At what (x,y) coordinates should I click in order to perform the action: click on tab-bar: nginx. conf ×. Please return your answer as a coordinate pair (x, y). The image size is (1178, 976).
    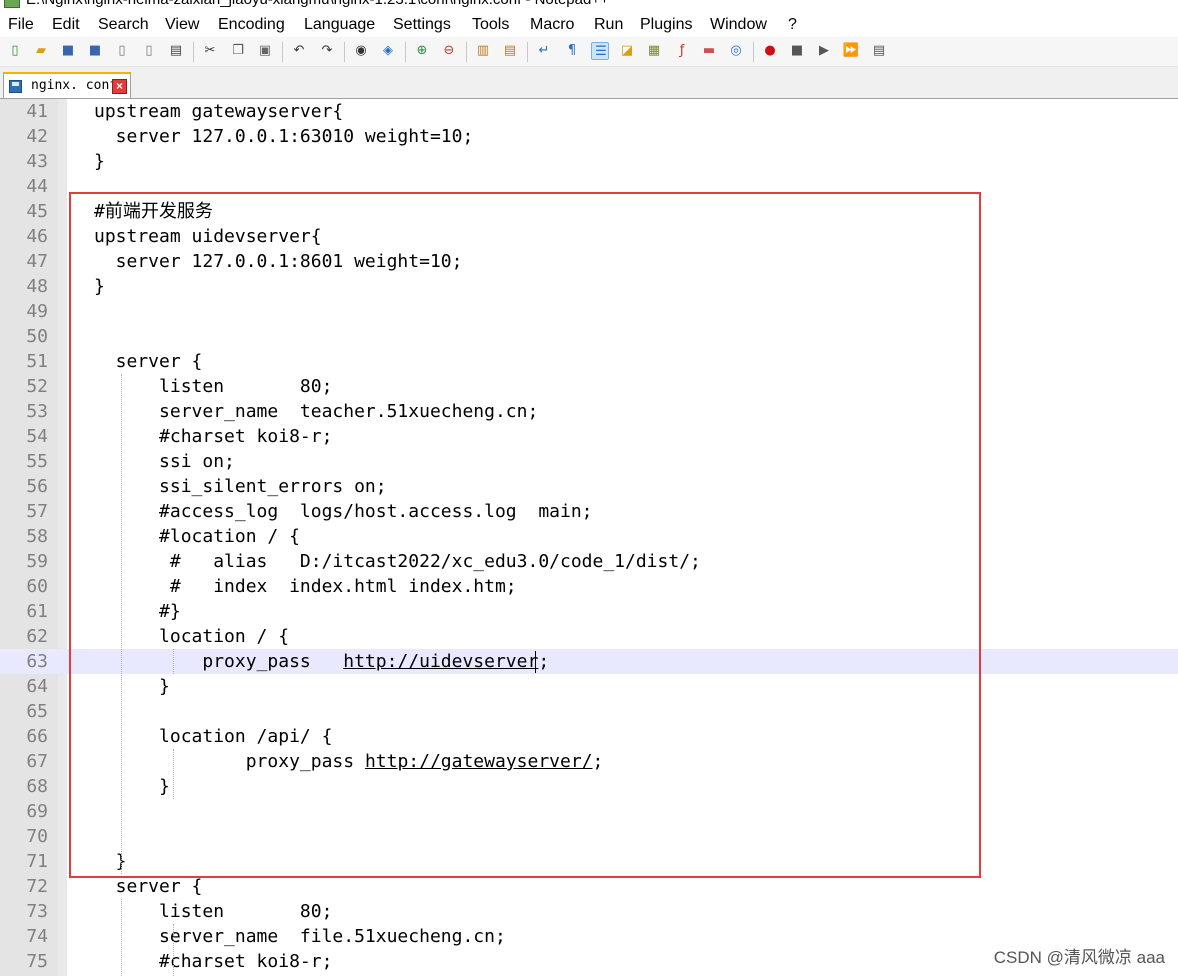
    Looking at the image, I should click on (589, 83).